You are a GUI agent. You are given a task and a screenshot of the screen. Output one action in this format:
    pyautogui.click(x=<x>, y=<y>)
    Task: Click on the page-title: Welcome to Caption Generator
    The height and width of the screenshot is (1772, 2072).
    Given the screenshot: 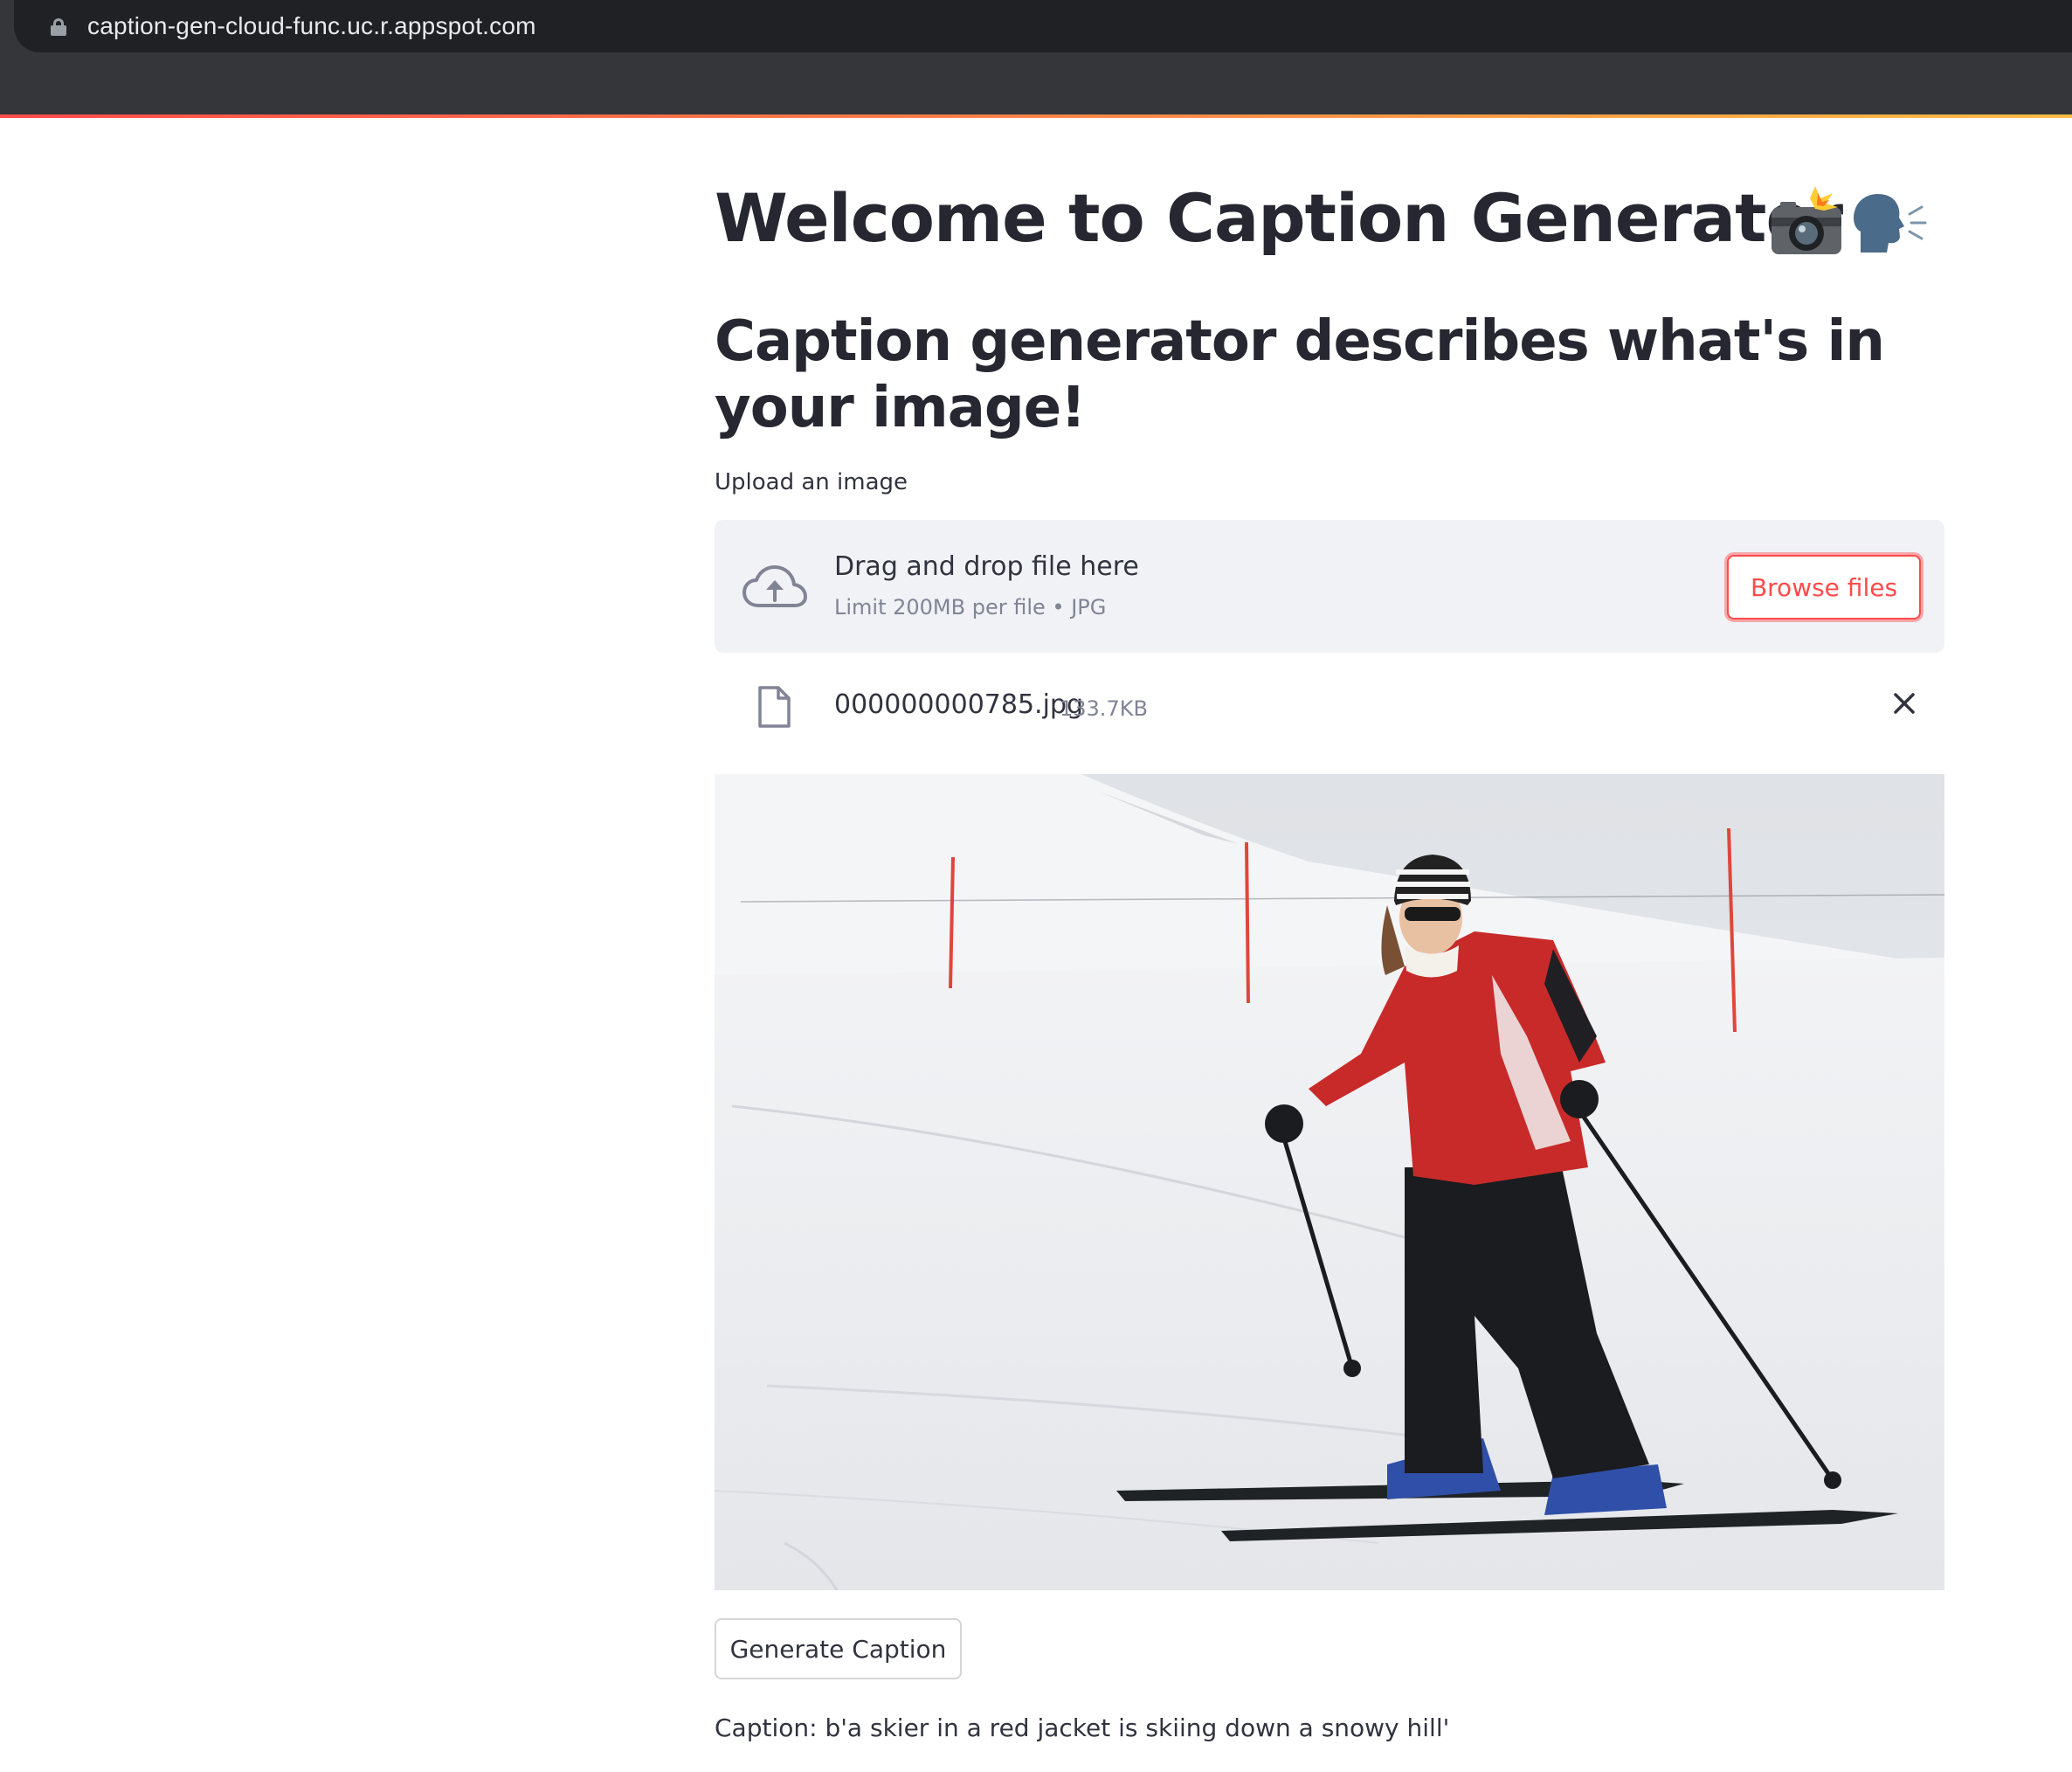 What is the action you would take?
    pyautogui.click(x=1279, y=218)
    